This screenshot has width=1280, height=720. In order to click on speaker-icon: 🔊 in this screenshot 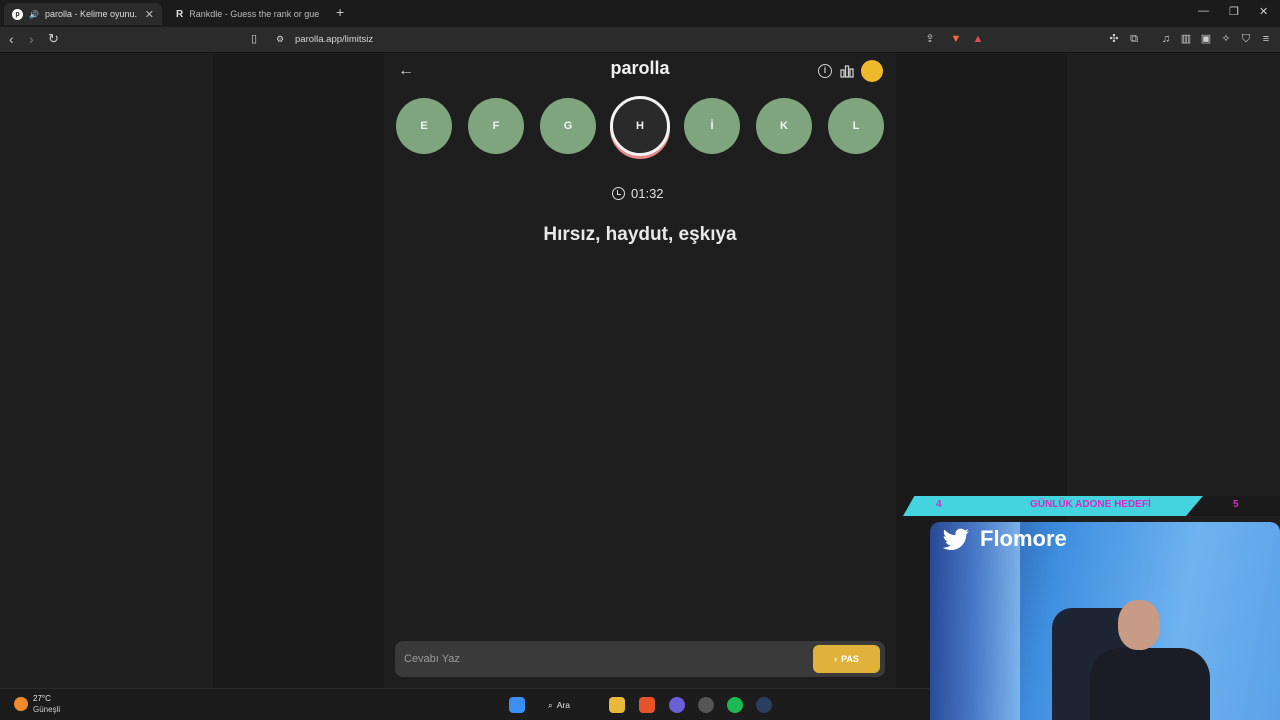, I will do `click(34, 14)`.